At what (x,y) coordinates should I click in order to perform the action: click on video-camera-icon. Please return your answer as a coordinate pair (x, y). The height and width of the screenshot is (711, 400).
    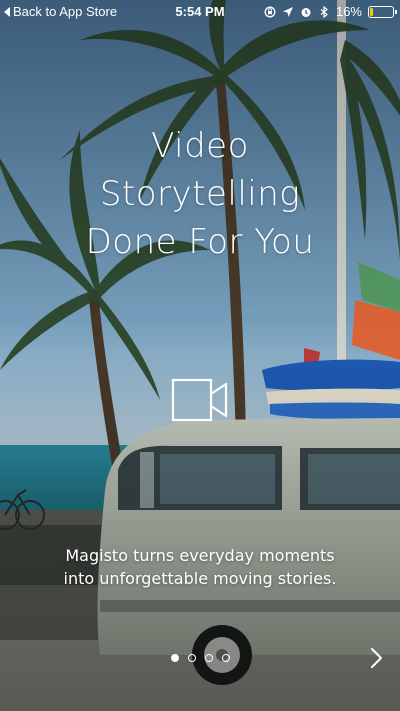
    Looking at the image, I should click on (199, 400).